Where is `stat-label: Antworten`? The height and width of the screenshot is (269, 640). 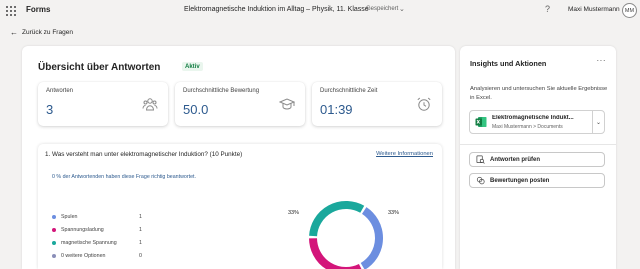
stat-label: Antworten is located at coordinates (60, 91).